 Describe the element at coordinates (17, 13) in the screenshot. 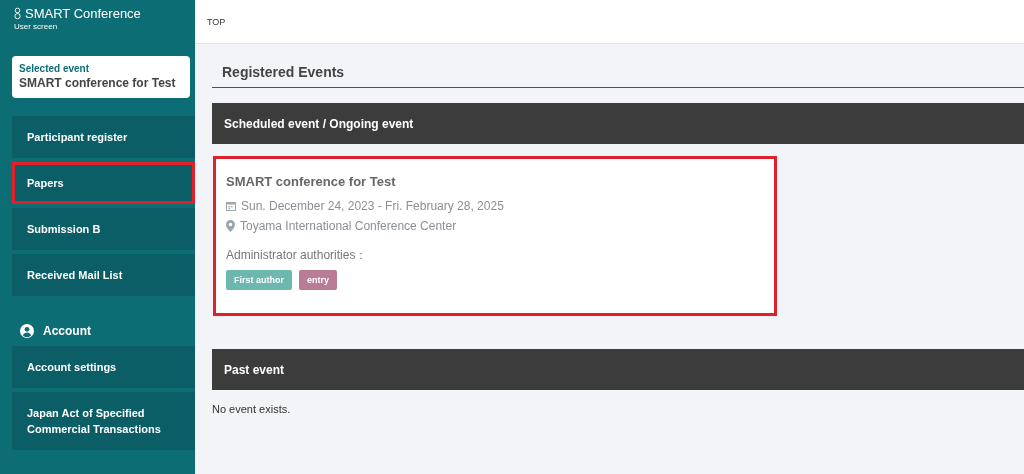

I see `logo-icon` at that location.